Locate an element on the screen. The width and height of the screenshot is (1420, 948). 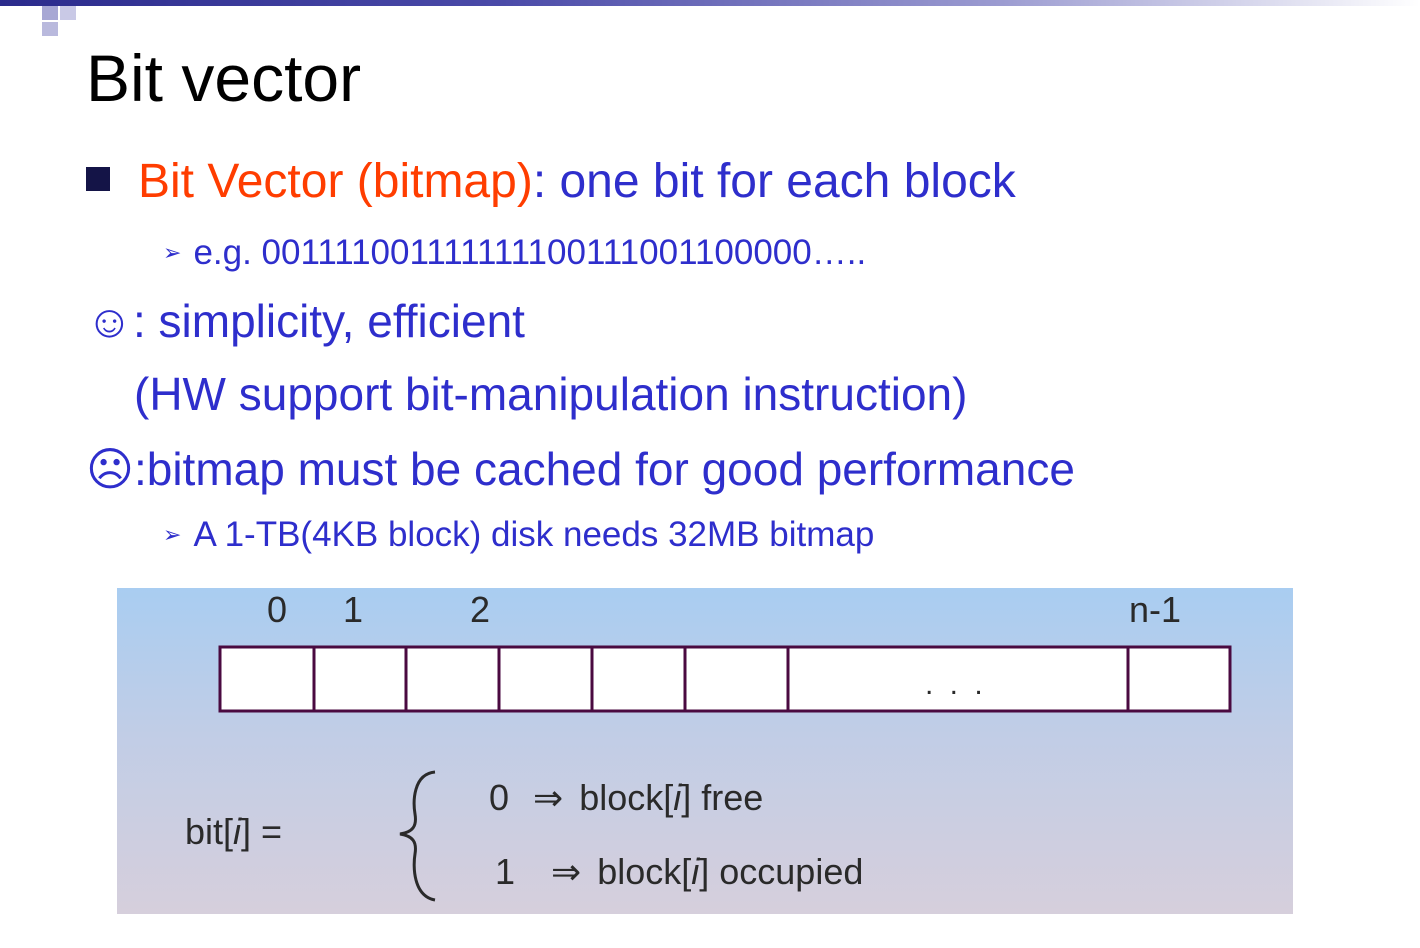
slide-title: Bit vector is located at coordinates (224, 78).